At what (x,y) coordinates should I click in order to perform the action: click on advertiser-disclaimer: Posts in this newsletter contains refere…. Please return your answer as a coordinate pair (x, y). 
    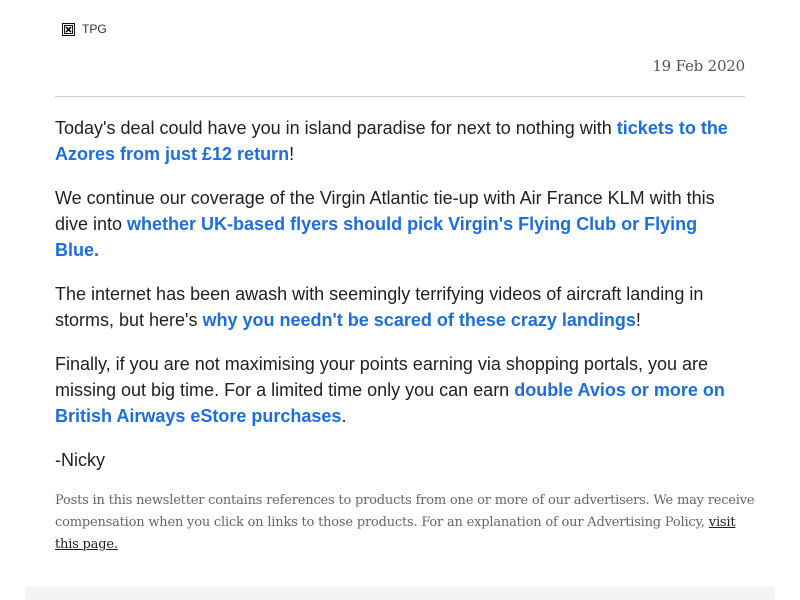
    Looking at the image, I should click on (405, 523).